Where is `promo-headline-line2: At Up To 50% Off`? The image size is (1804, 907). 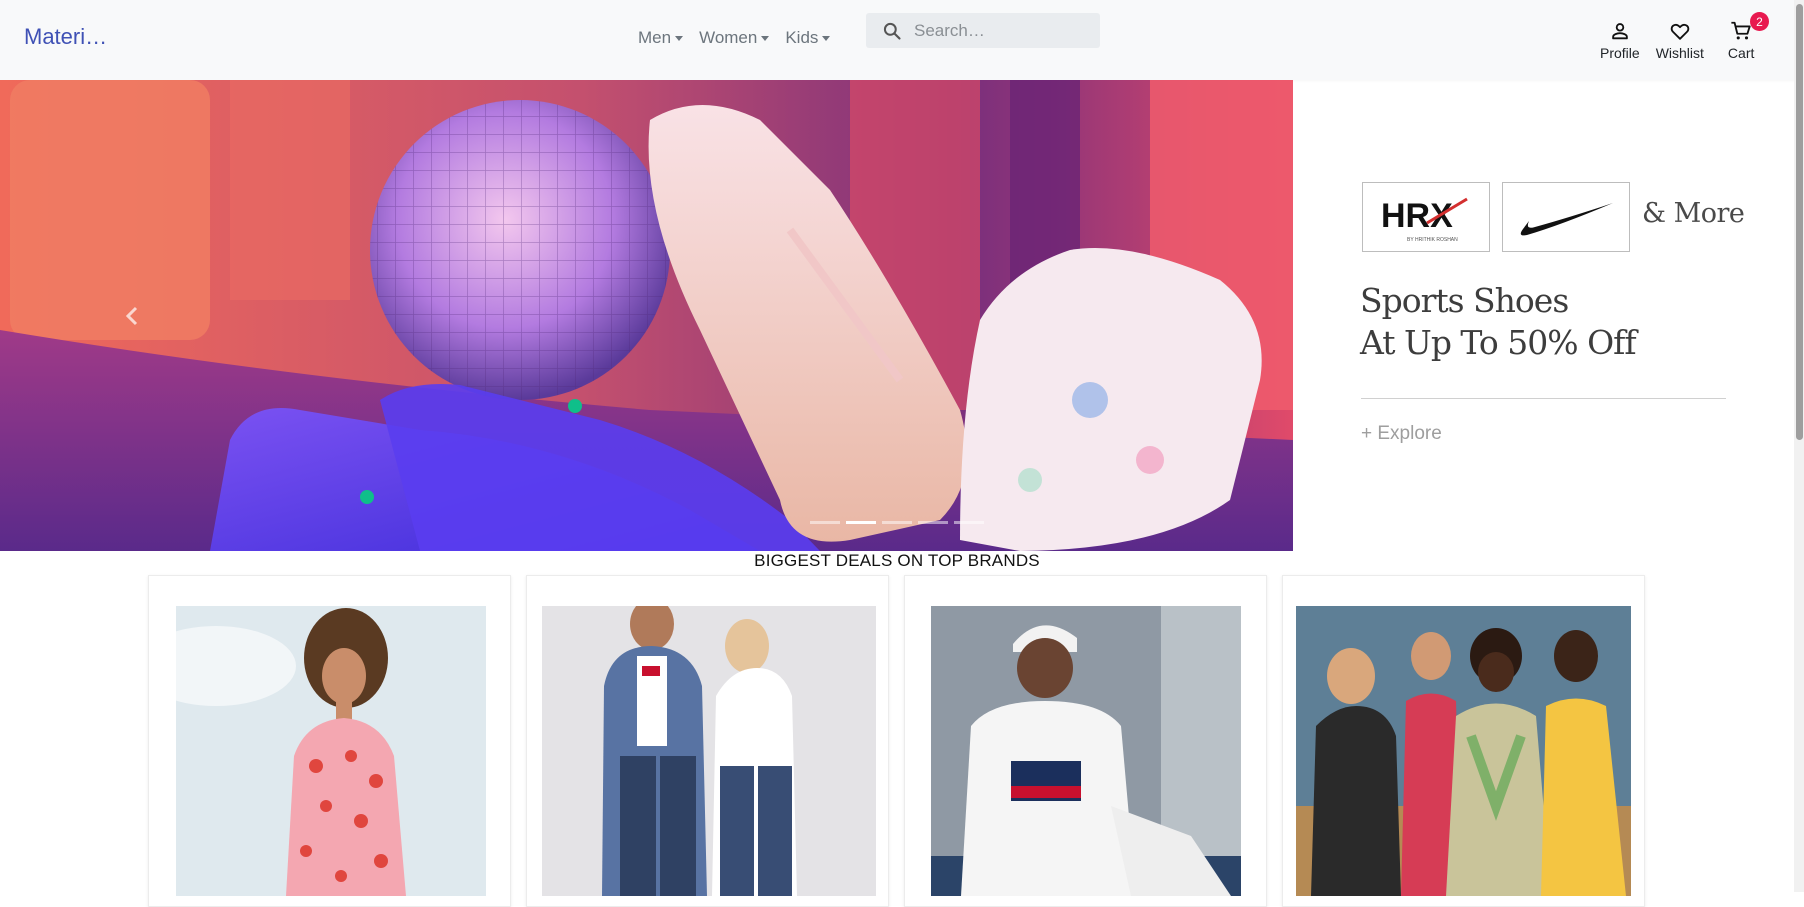
promo-headline-line2: At Up To 50% Off is located at coordinates (1498, 342).